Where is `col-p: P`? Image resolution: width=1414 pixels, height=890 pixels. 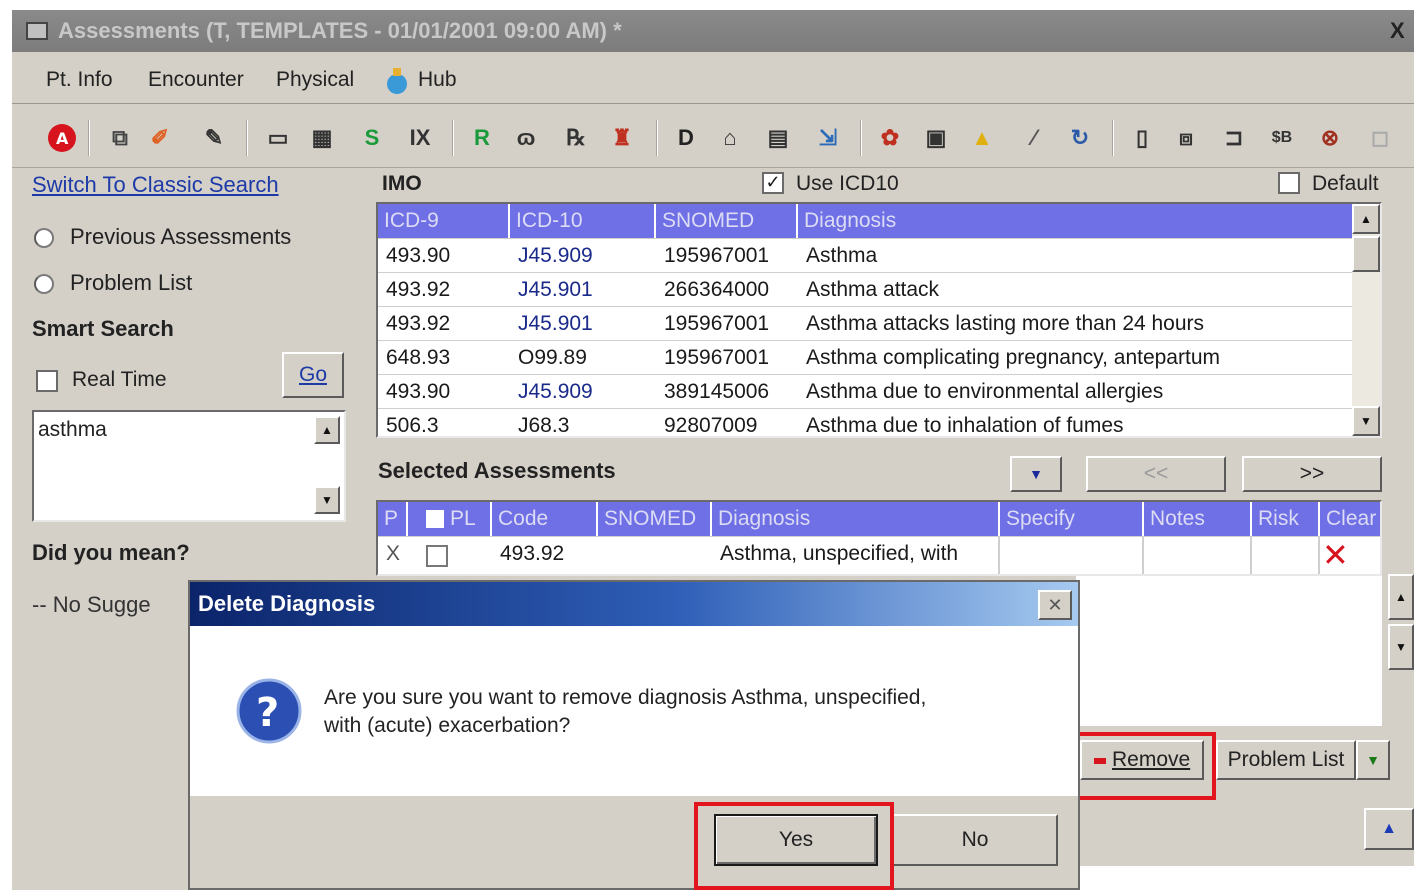 col-p: P is located at coordinates (393, 519).